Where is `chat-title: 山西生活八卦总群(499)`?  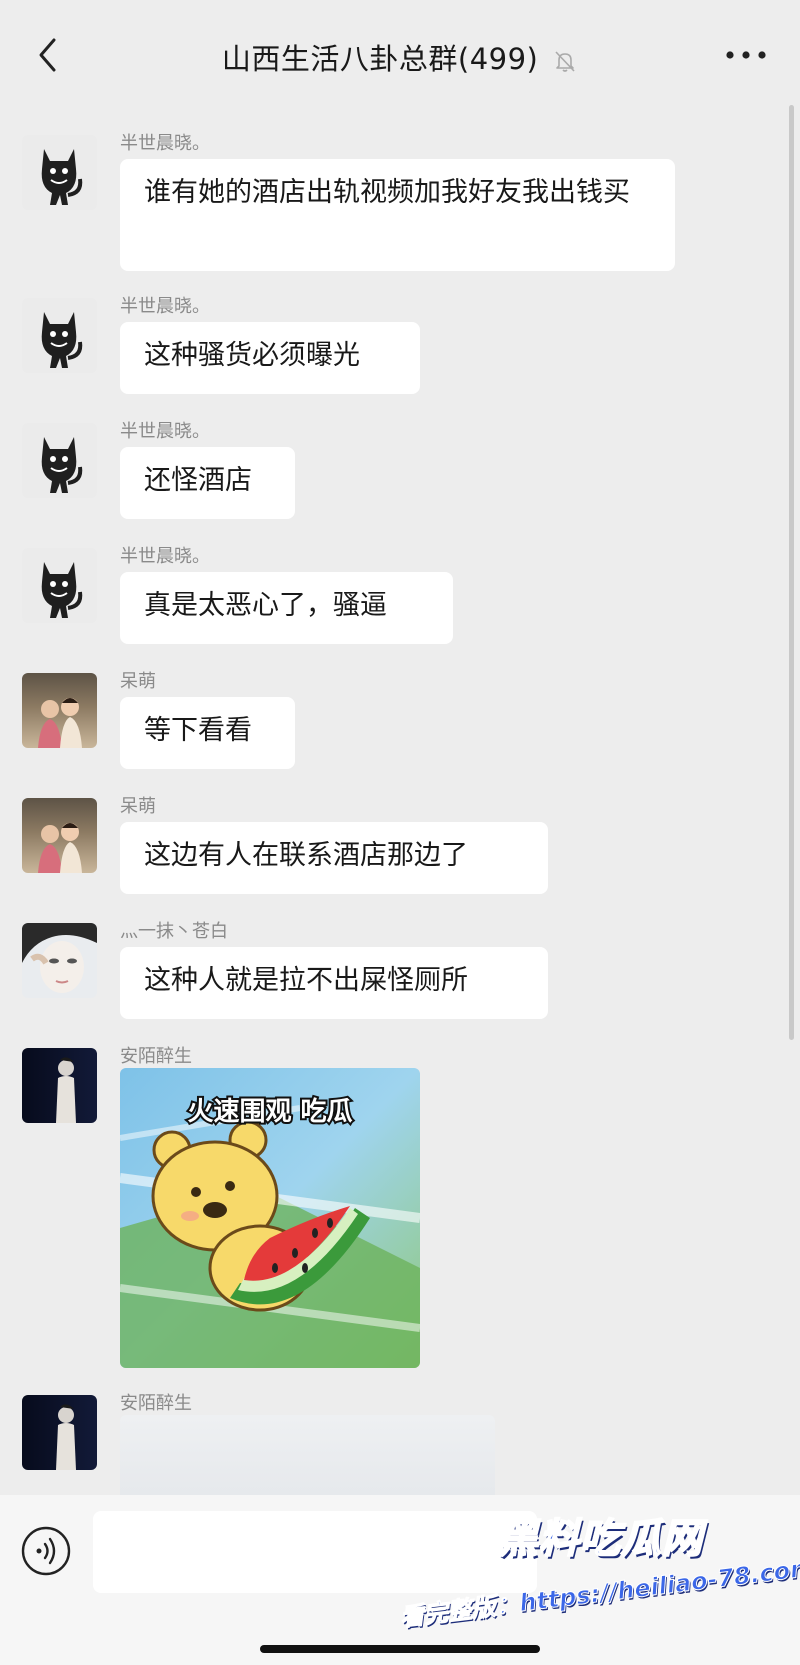 chat-title: 山西生活八卦总群(499) is located at coordinates (380, 59).